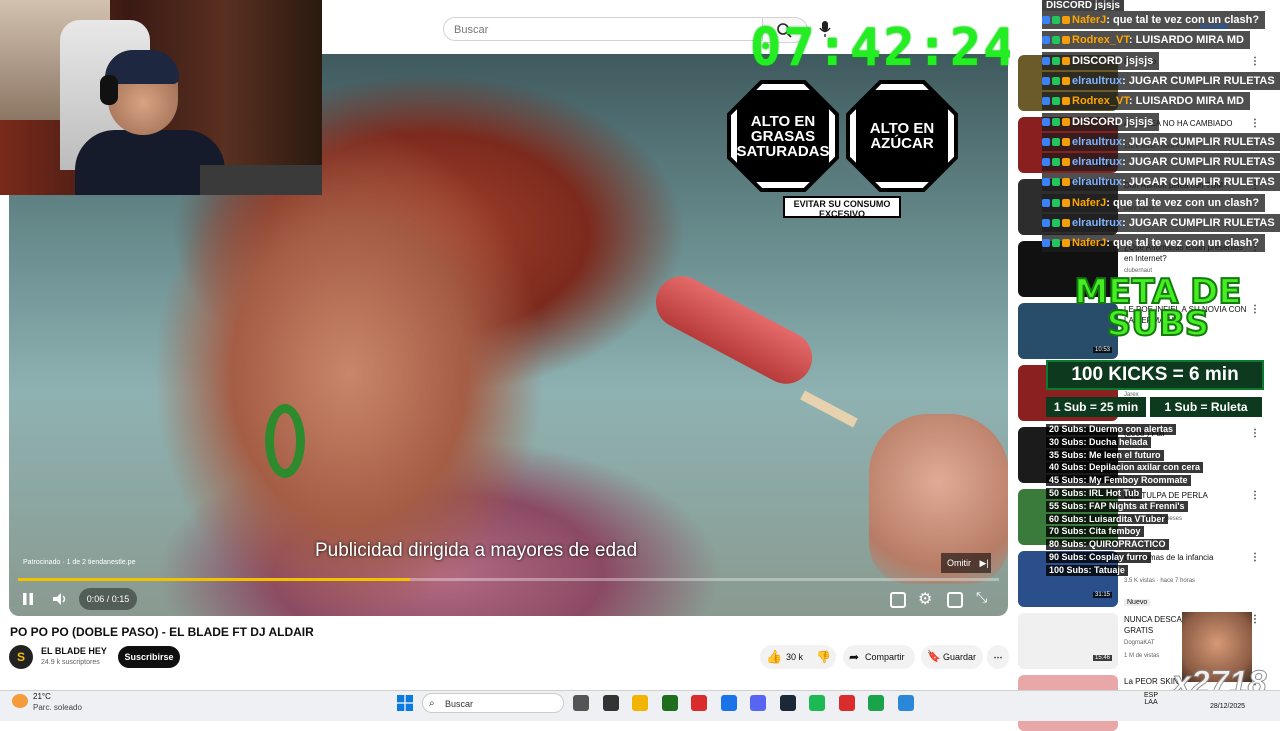  What do you see at coordinates (934, 657) in the screenshot?
I see `bookmark-icon: 🔖` at bounding box center [934, 657].